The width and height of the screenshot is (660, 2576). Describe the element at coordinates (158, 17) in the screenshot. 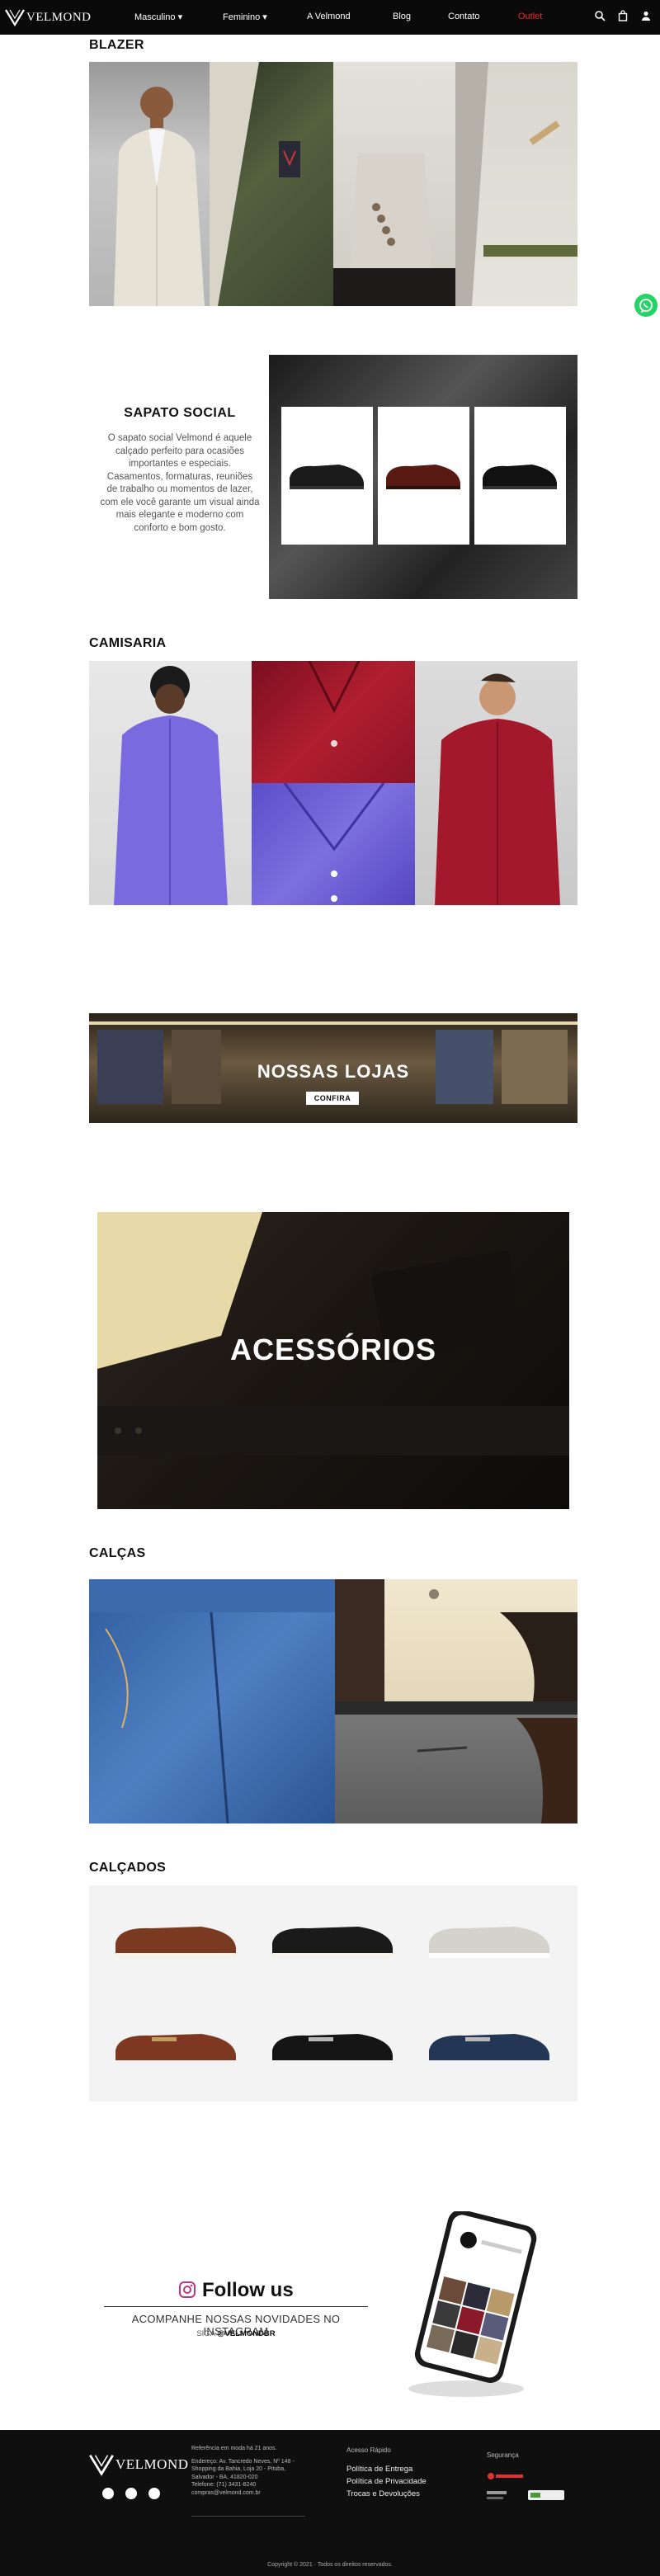

I see `nav-item-masculino: Masculino ▾` at that location.